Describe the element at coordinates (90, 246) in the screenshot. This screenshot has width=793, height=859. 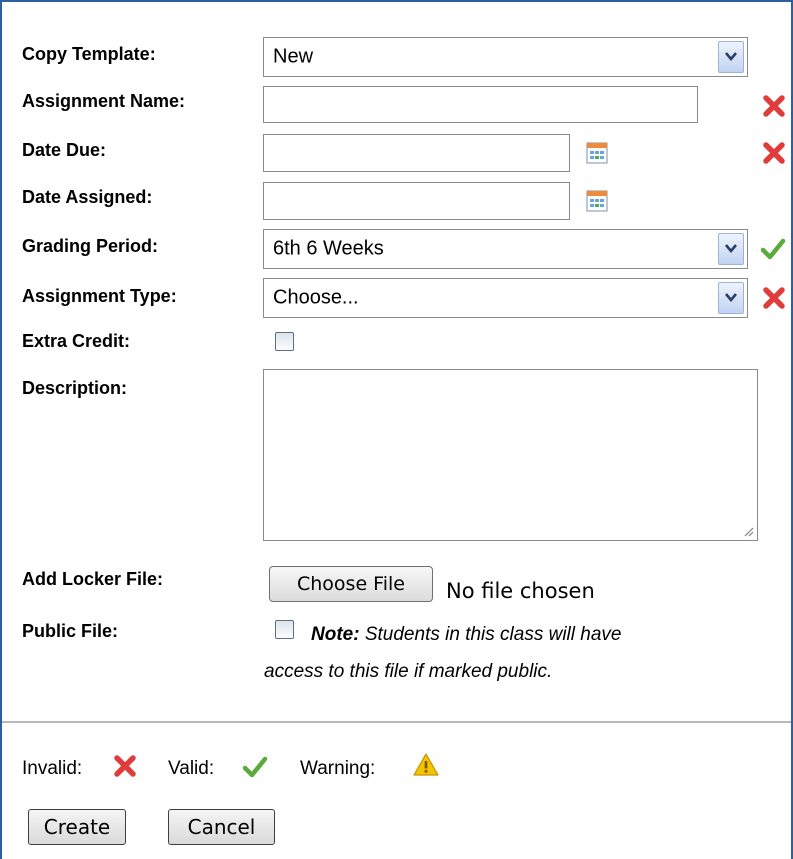
I see `grading-period-label: Grading Period:` at that location.